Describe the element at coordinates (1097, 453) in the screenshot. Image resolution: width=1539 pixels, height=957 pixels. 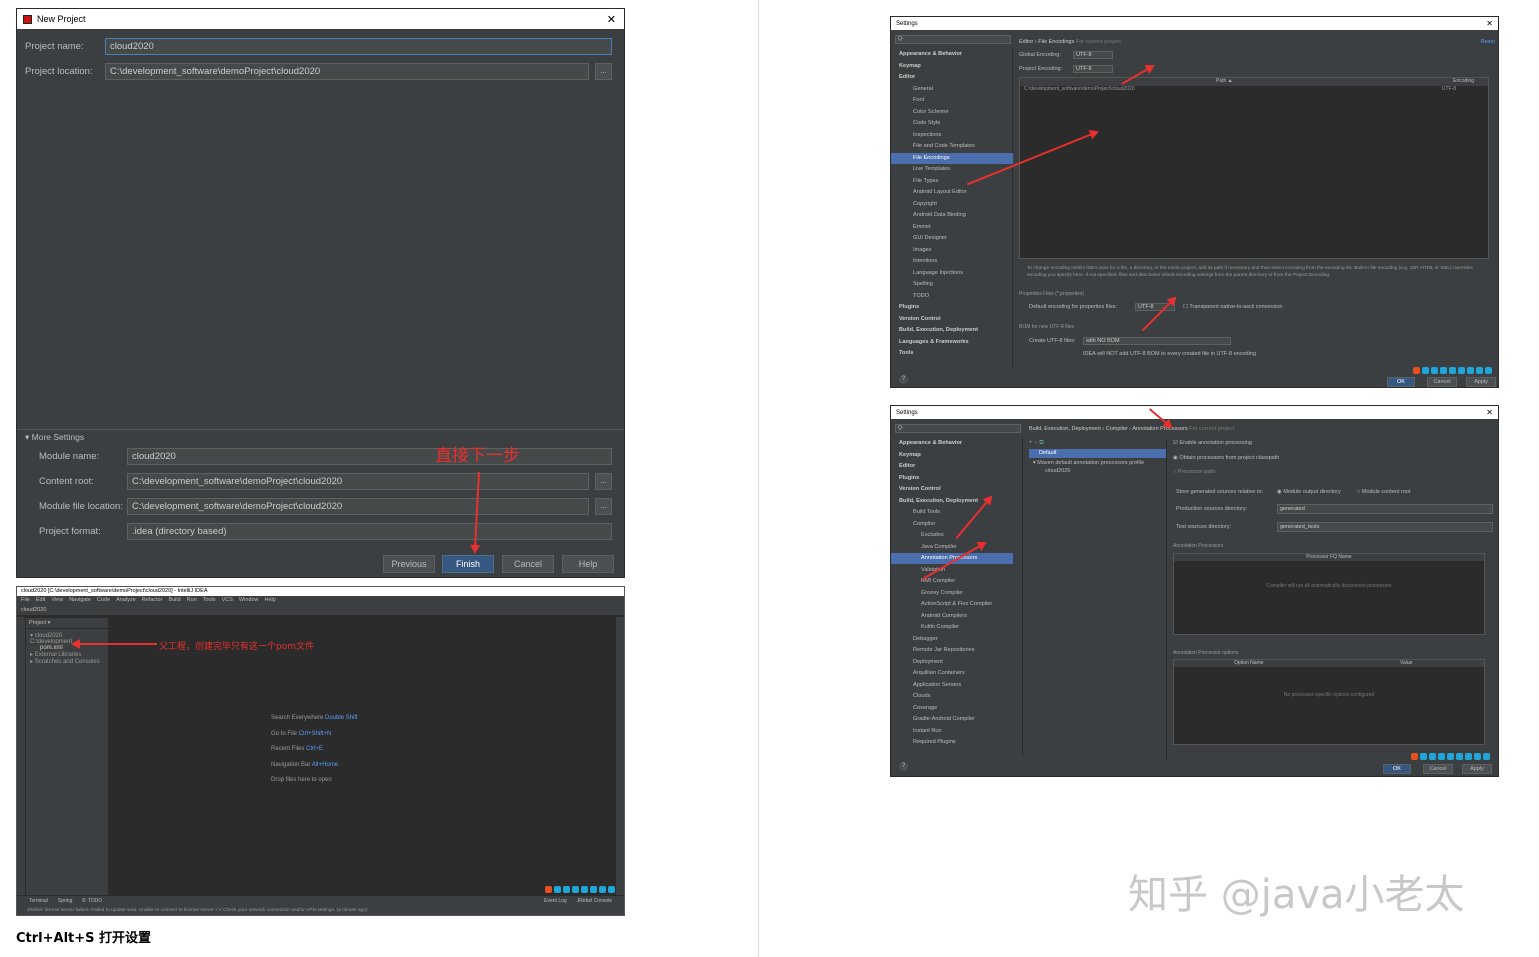
I see `profile-default: Default` at that location.